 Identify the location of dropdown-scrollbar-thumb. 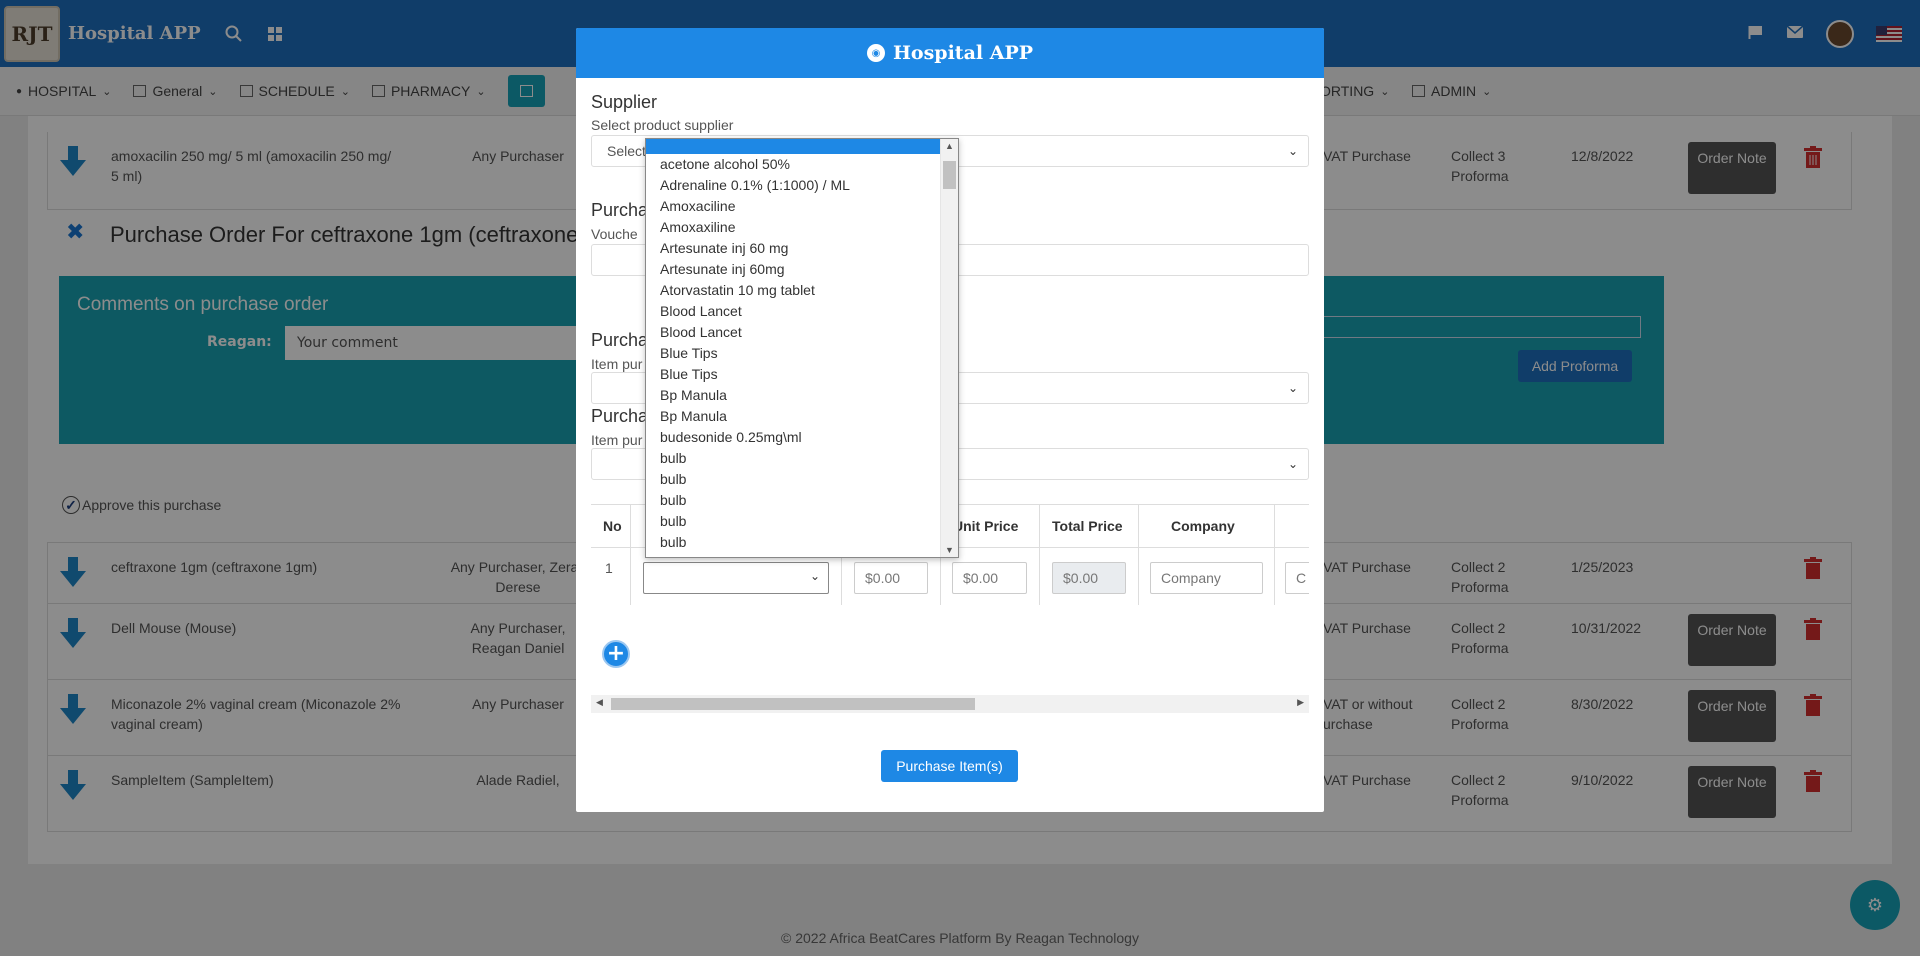
(949, 175).